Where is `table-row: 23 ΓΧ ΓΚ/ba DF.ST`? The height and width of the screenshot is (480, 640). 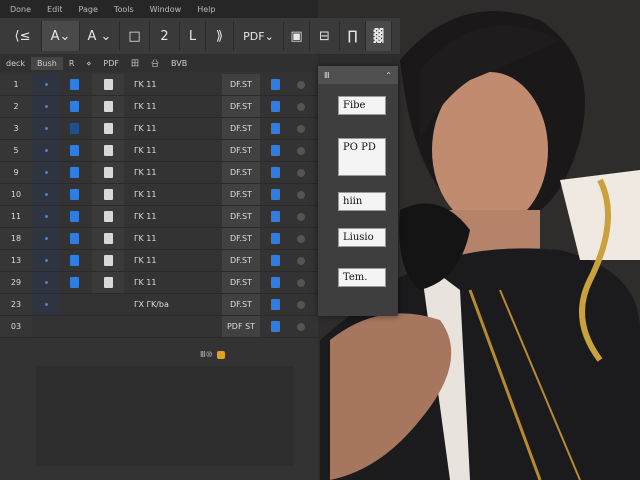 table-row: 23 ΓΧ ΓΚ/ba DF.ST is located at coordinates (159, 305).